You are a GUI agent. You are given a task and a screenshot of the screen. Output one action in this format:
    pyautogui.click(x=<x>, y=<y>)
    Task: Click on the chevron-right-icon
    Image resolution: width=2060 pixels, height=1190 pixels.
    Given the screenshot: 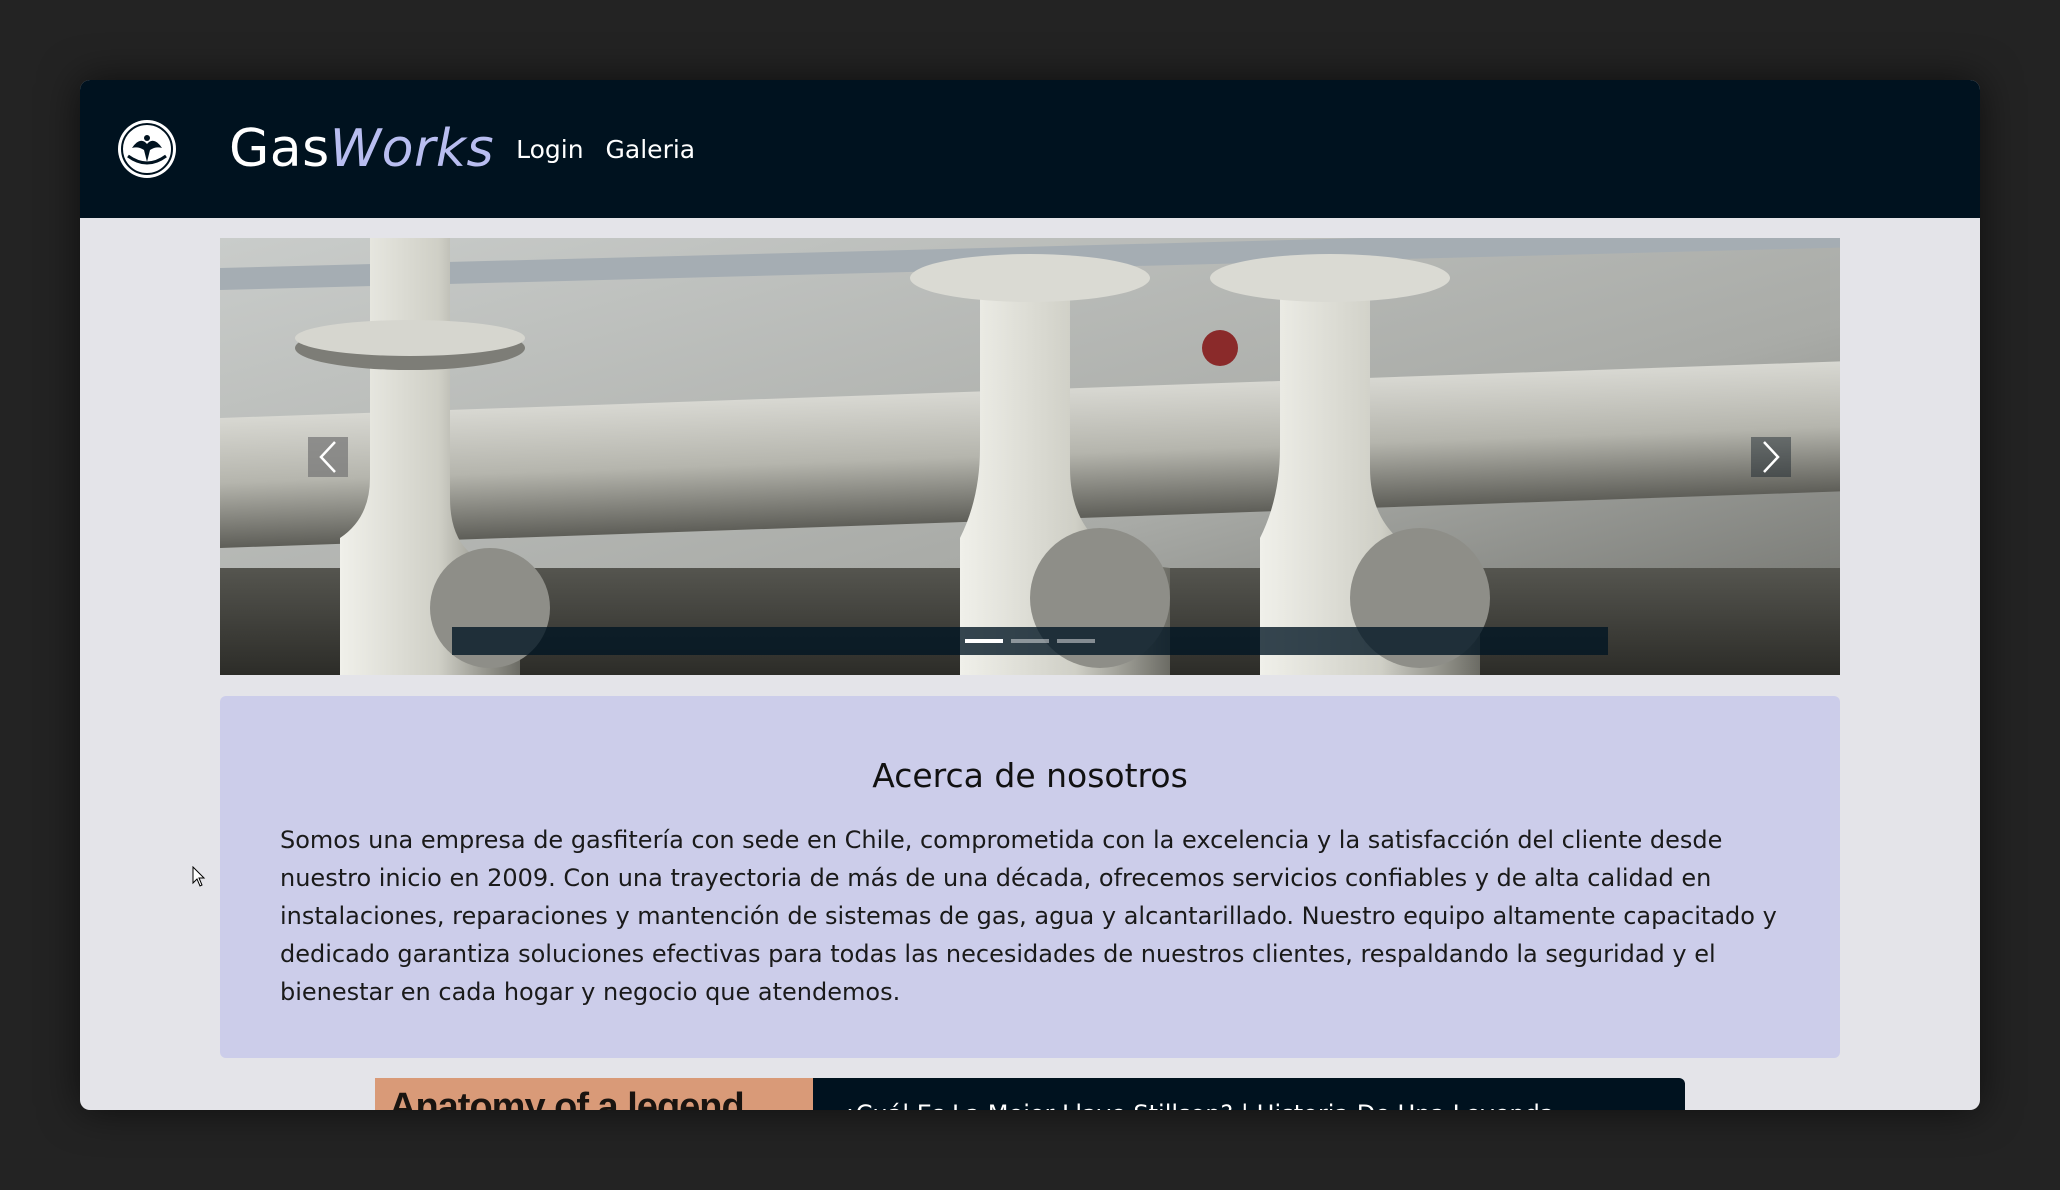 What is the action you would take?
    pyautogui.click(x=1771, y=457)
    